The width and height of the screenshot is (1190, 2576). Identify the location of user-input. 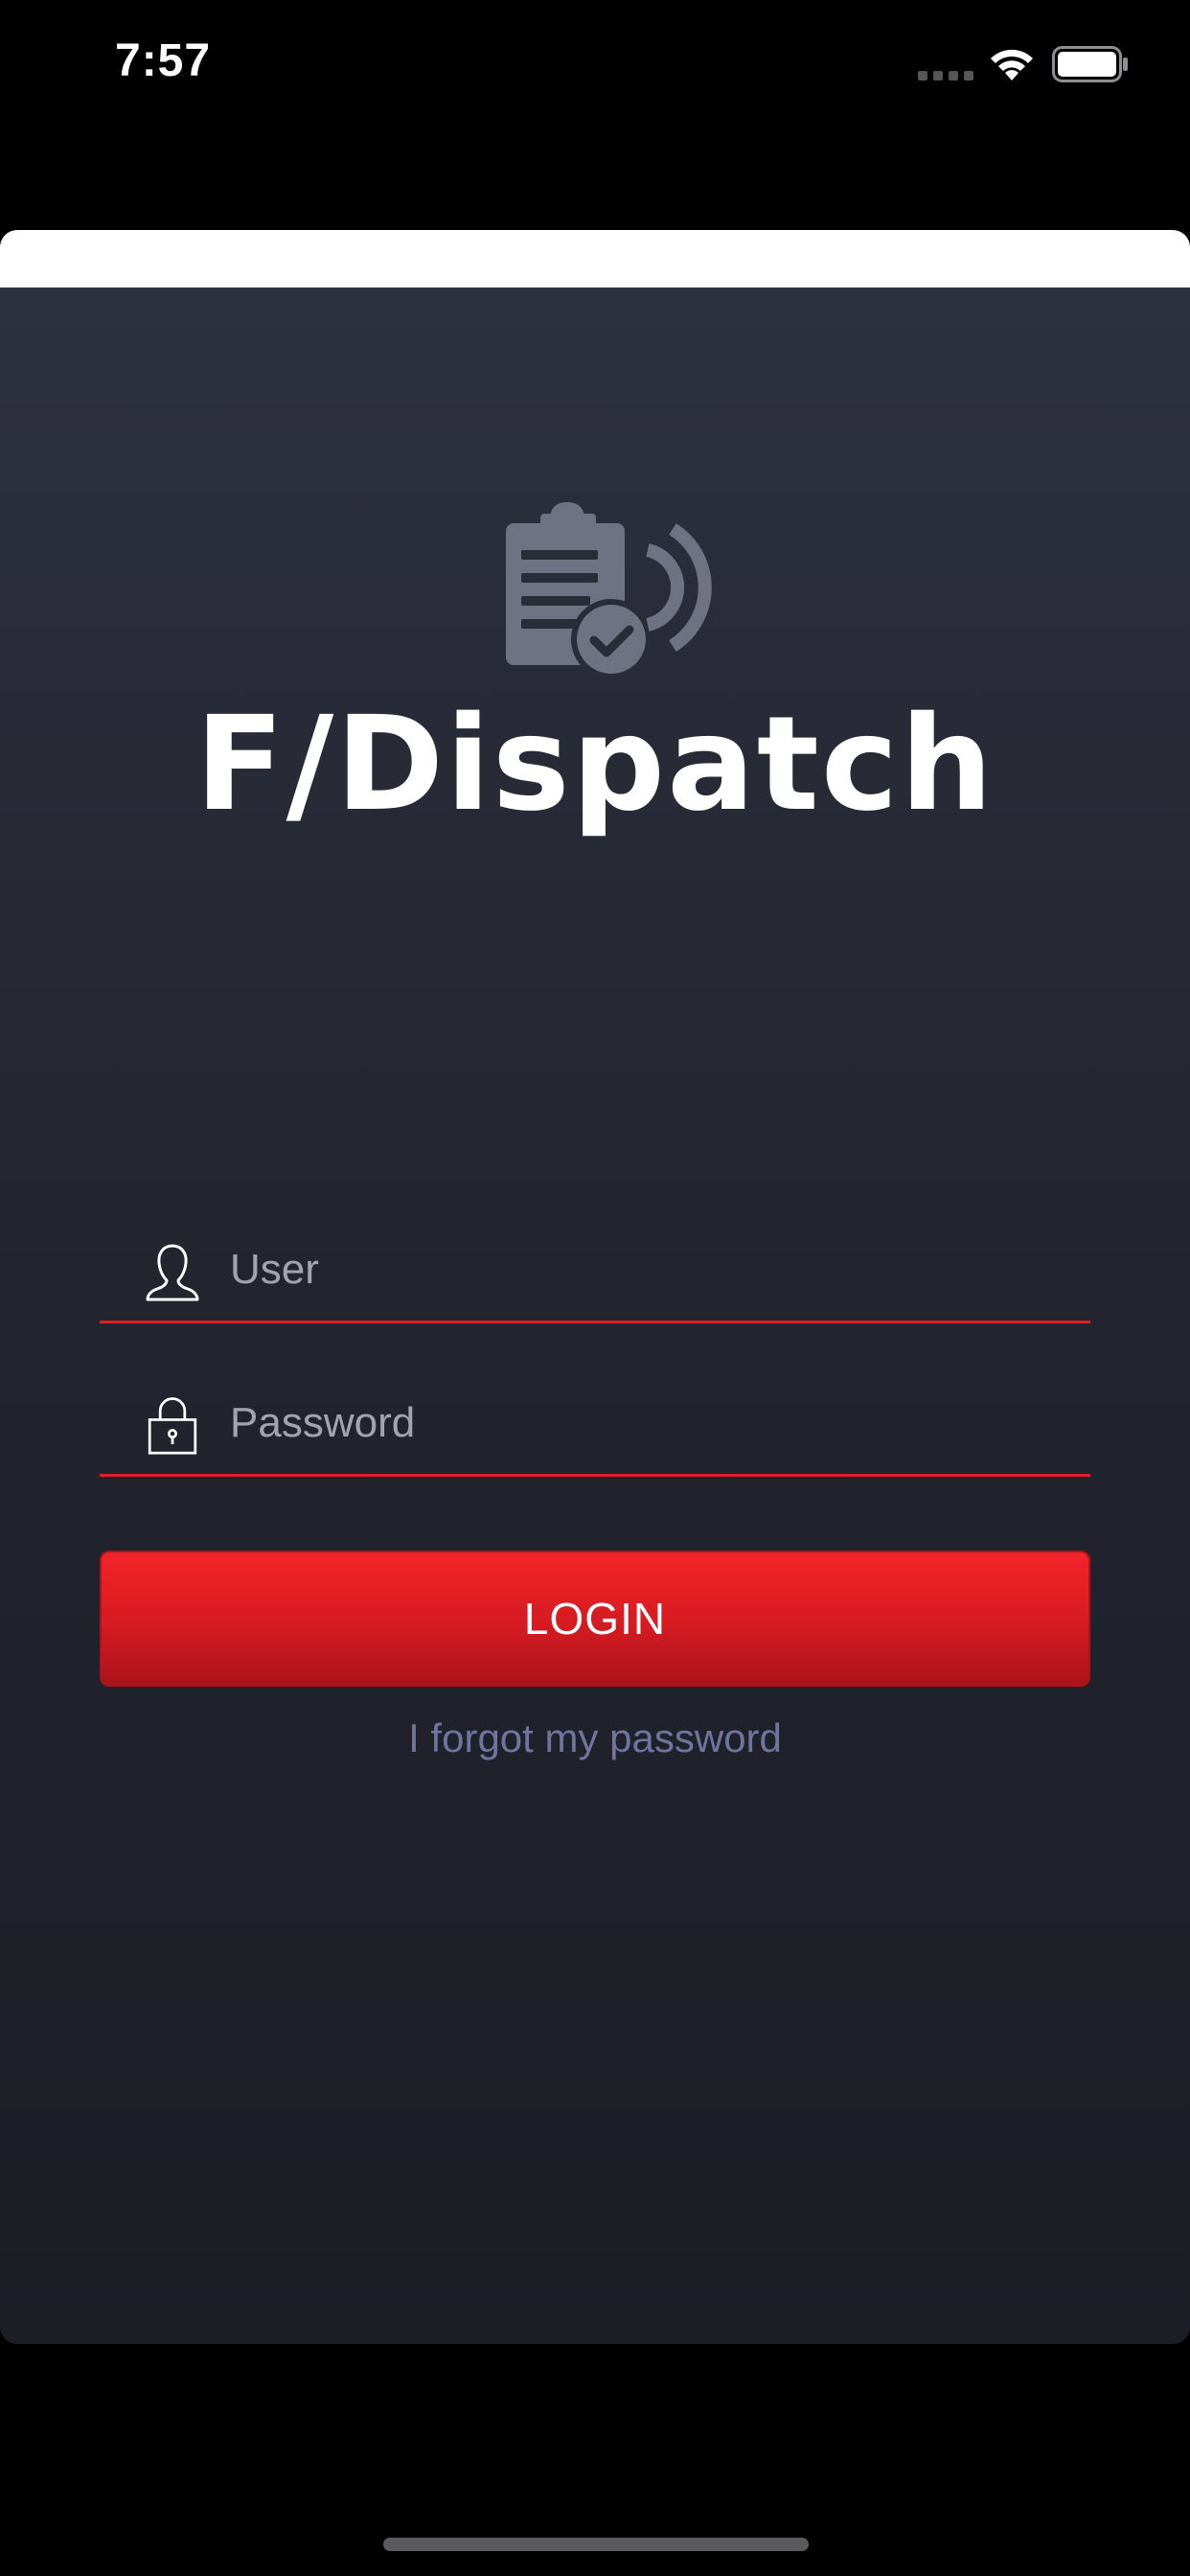
(652, 1269).